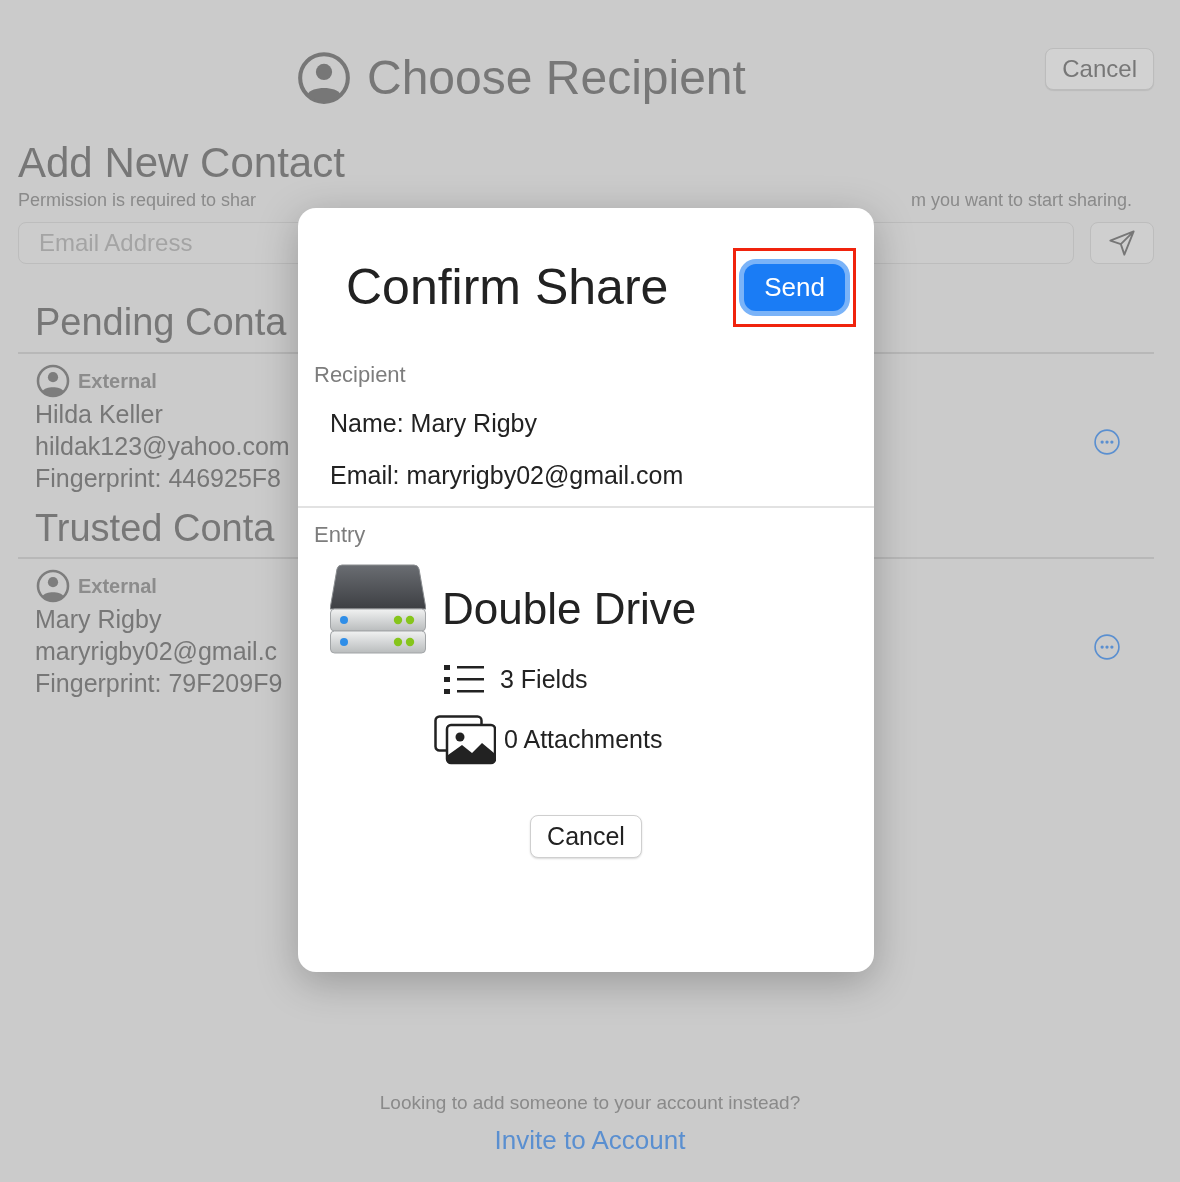 This screenshot has width=1180, height=1182. What do you see at coordinates (98, 620) in the screenshot?
I see `contact-name: Mary Rigby` at bounding box center [98, 620].